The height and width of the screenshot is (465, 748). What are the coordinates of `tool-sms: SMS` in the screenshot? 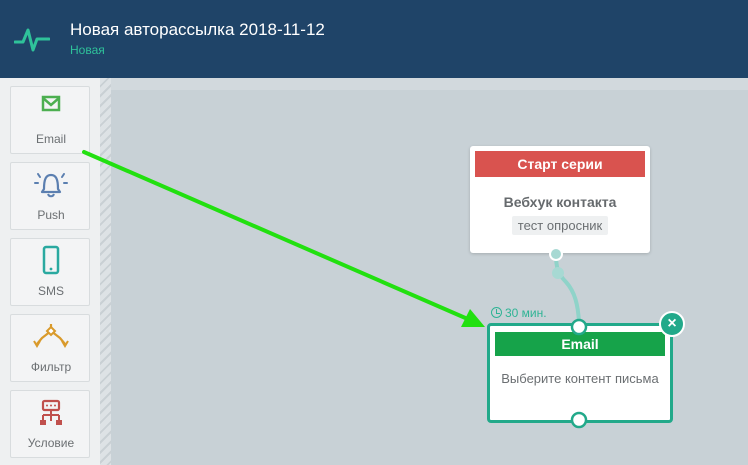 It's located at (50, 272).